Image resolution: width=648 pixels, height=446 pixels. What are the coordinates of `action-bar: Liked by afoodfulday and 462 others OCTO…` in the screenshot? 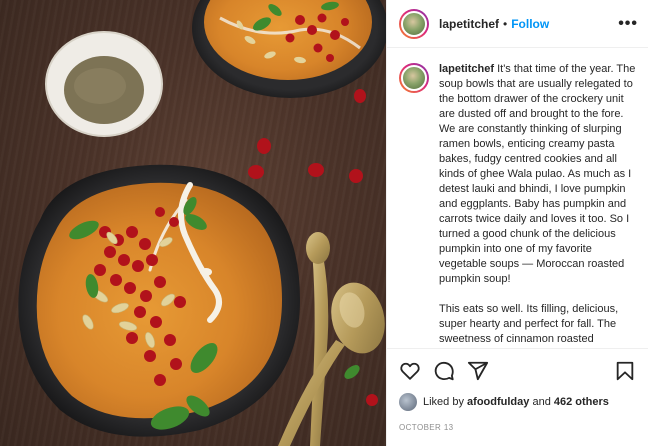 It's located at (517, 397).